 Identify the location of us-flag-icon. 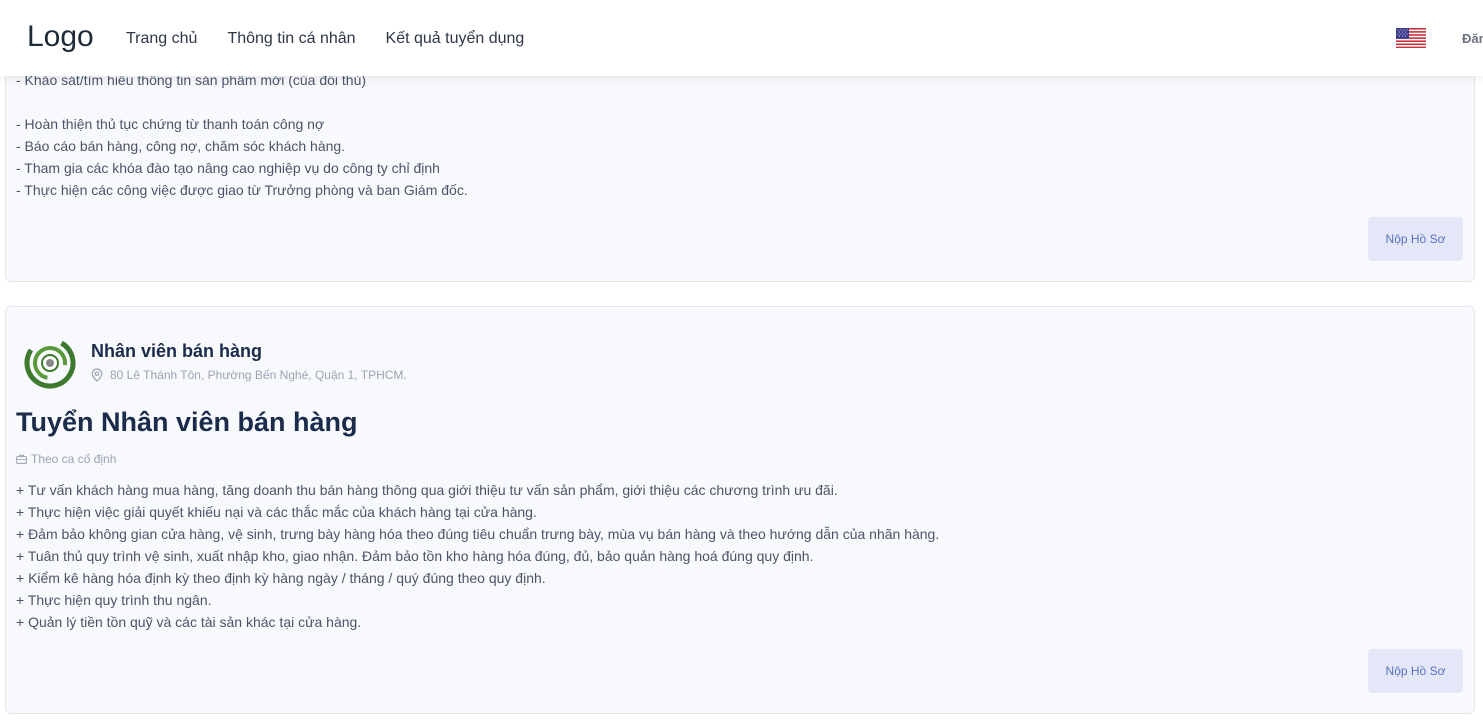
(1411, 38).